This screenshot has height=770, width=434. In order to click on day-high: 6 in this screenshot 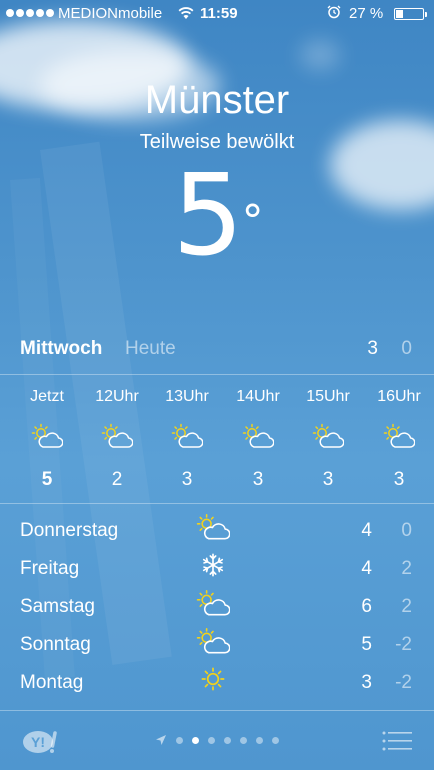, I will do `click(366, 606)`.